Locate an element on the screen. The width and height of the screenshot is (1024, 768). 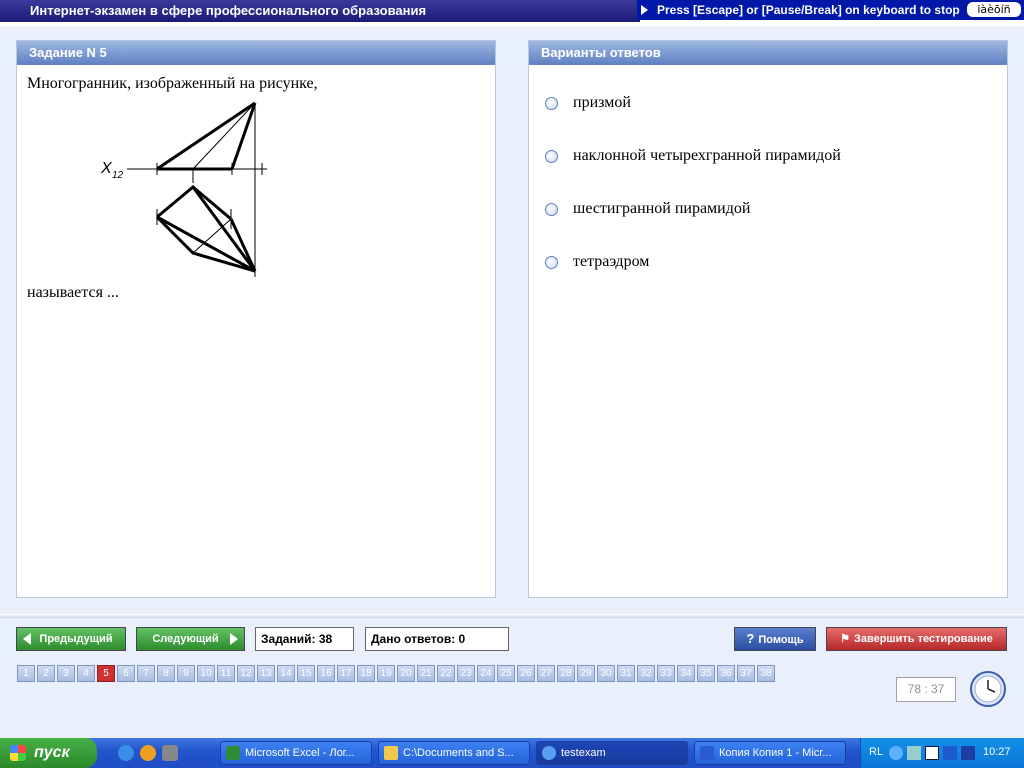
prev-button-label: Предыдущий is located at coordinates (76, 639).